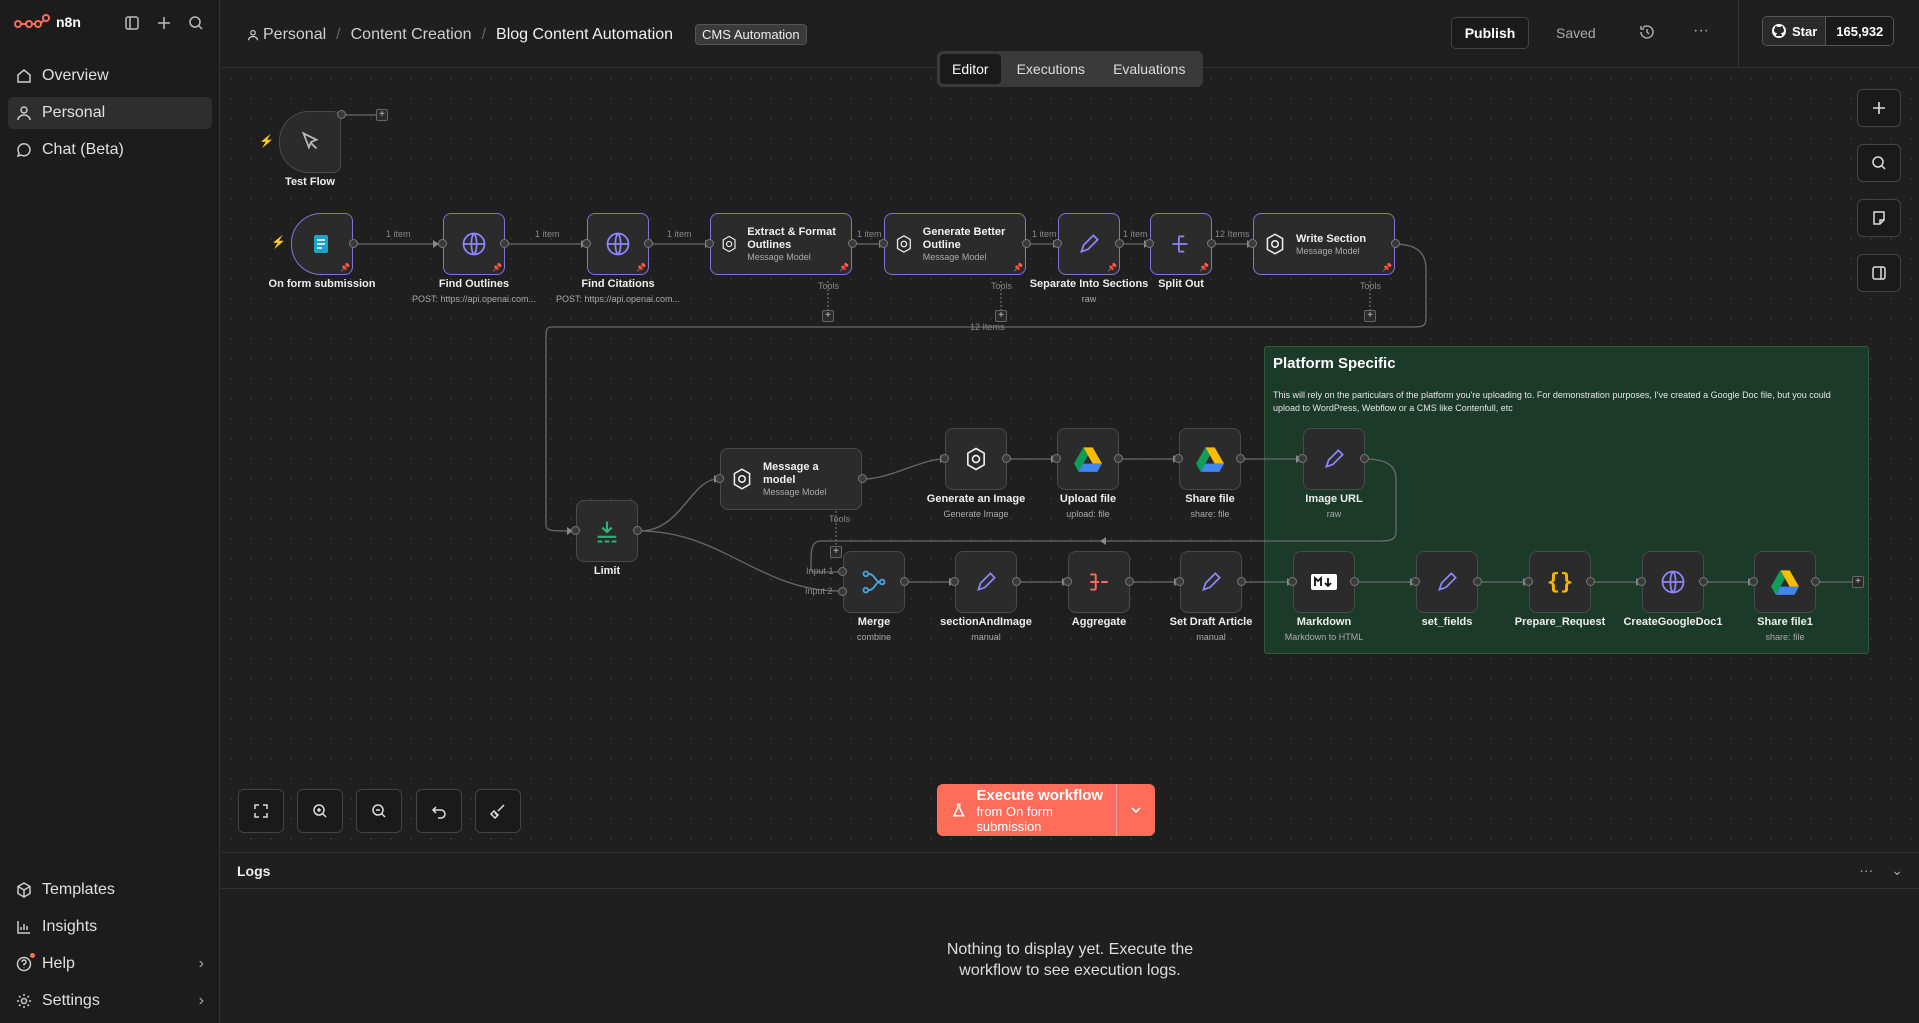 Image resolution: width=1919 pixels, height=1023 pixels. I want to click on add-sticky-button, so click(1879, 218).